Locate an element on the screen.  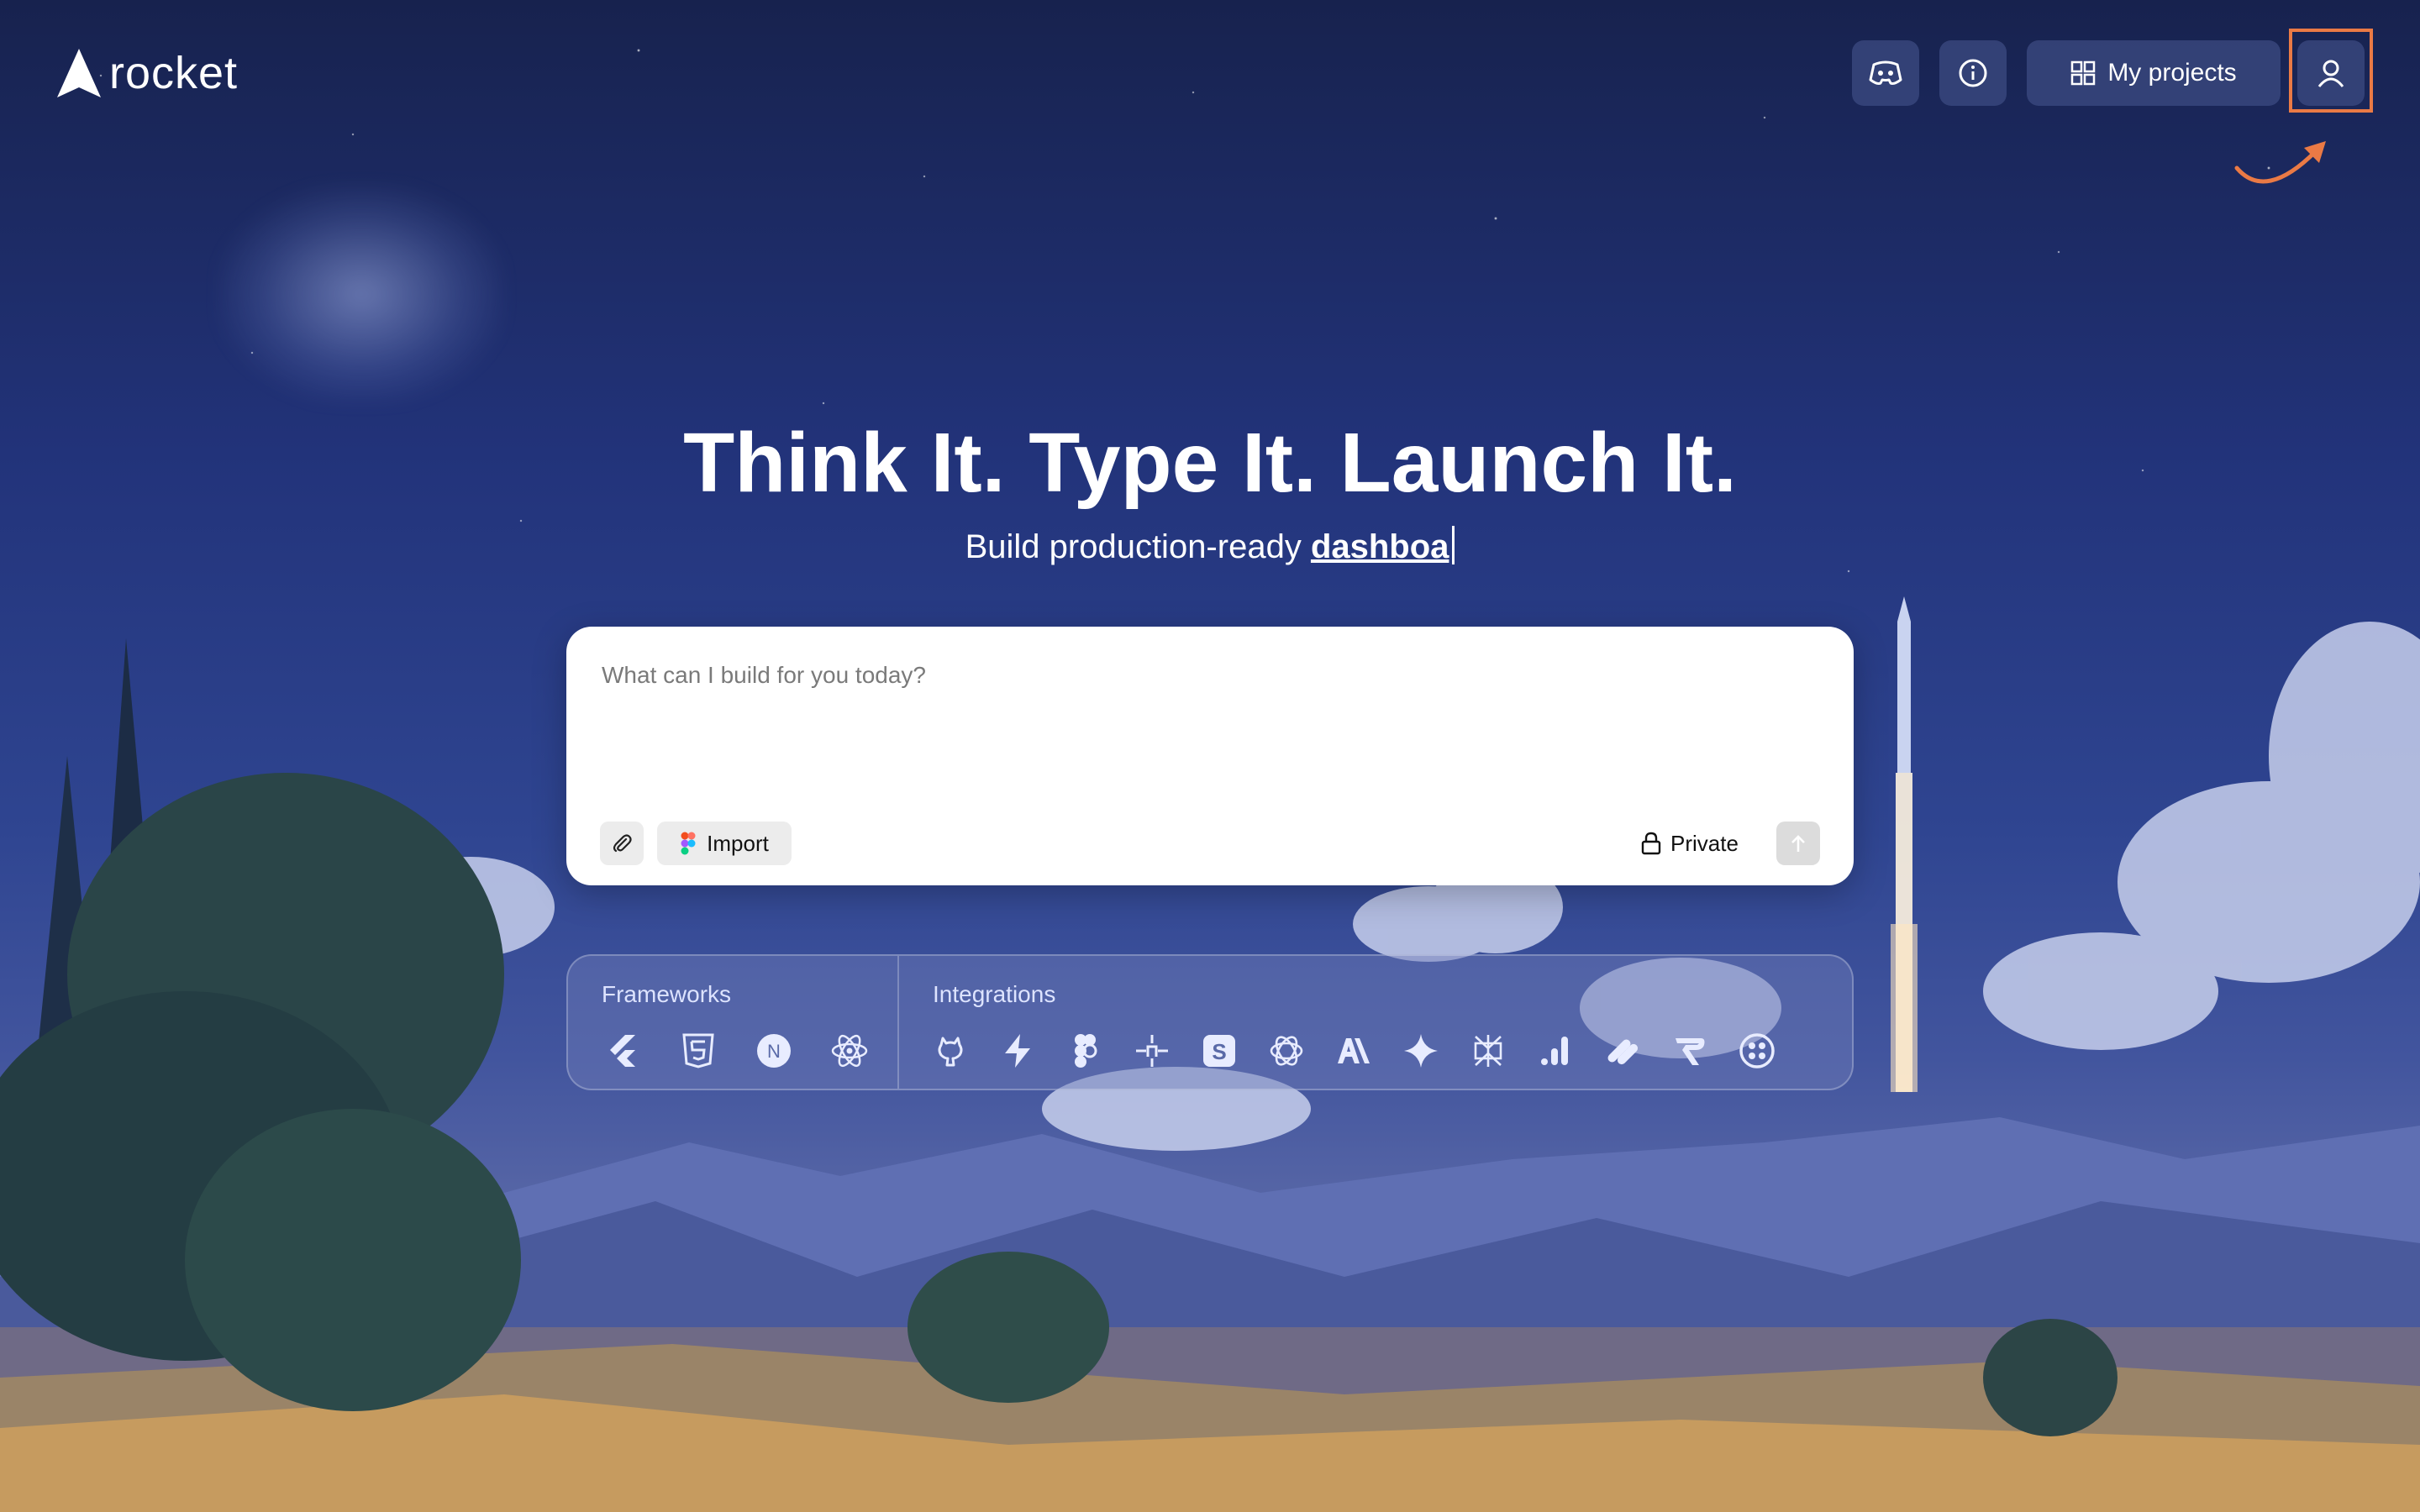
tech-stack-panel: Frameworks Integrations N S is located at coordinates (1210, 1022).